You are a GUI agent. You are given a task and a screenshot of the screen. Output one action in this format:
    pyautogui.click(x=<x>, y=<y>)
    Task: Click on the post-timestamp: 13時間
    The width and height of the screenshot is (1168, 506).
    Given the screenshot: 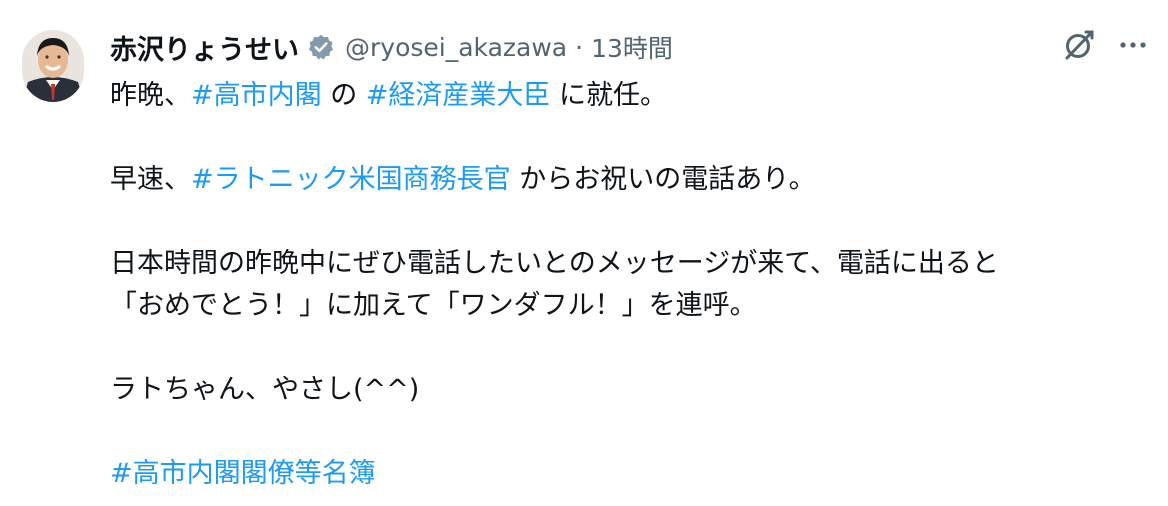 What is the action you would take?
    pyautogui.click(x=632, y=47)
    